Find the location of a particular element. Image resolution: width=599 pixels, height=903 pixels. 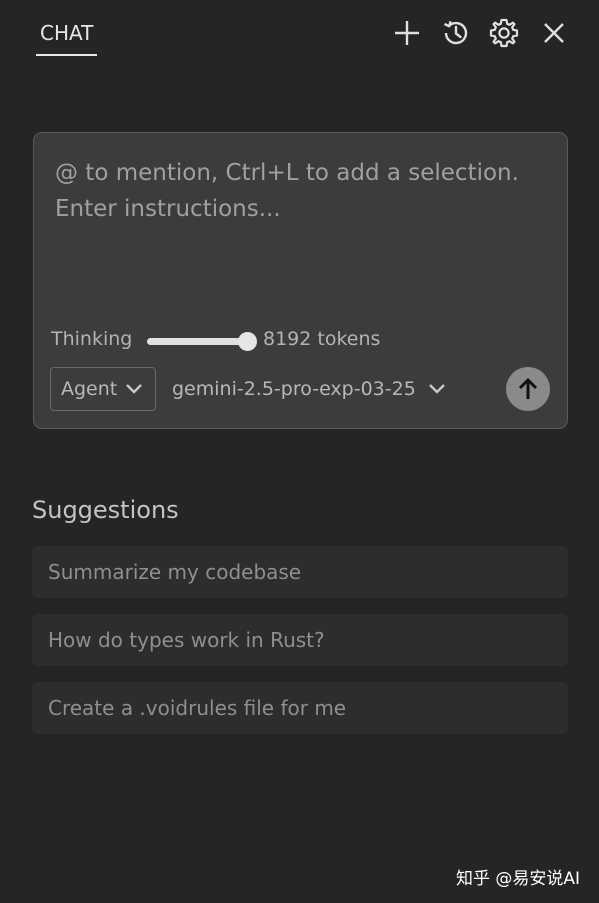

history-icon is located at coordinates (455, 32).